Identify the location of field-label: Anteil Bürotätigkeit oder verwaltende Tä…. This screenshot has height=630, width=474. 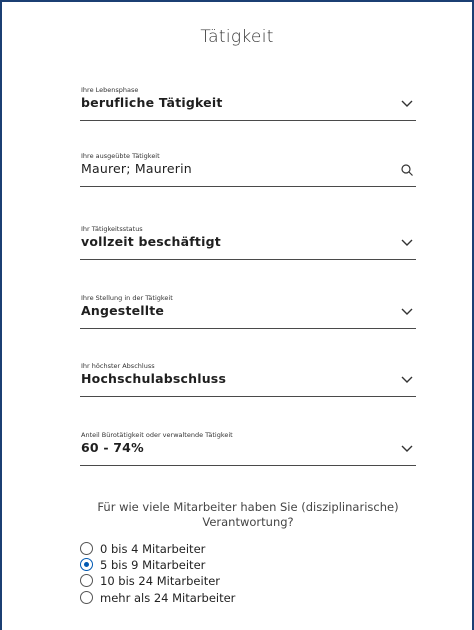
(157, 435).